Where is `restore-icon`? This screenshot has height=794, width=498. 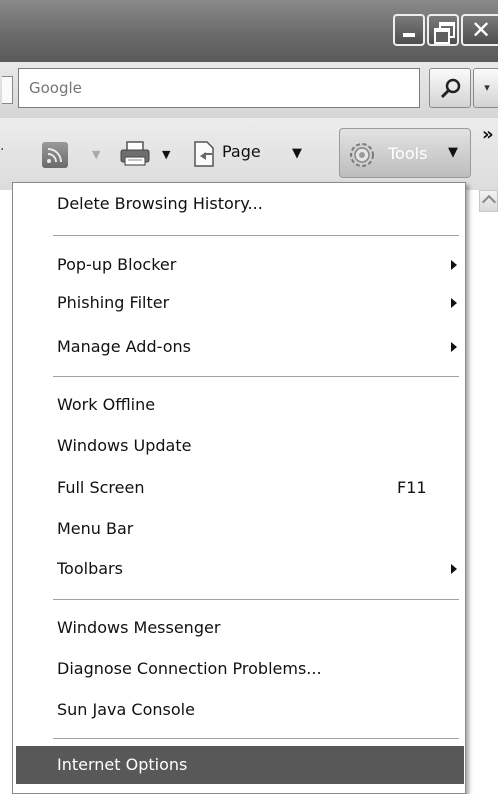 restore-icon is located at coordinates (443, 30).